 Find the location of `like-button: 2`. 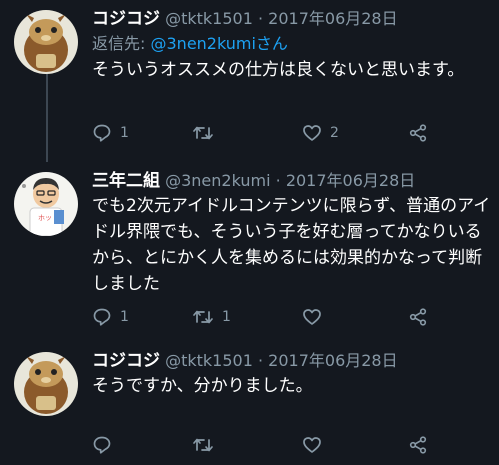

like-button: 2 is located at coordinates (320, 133).